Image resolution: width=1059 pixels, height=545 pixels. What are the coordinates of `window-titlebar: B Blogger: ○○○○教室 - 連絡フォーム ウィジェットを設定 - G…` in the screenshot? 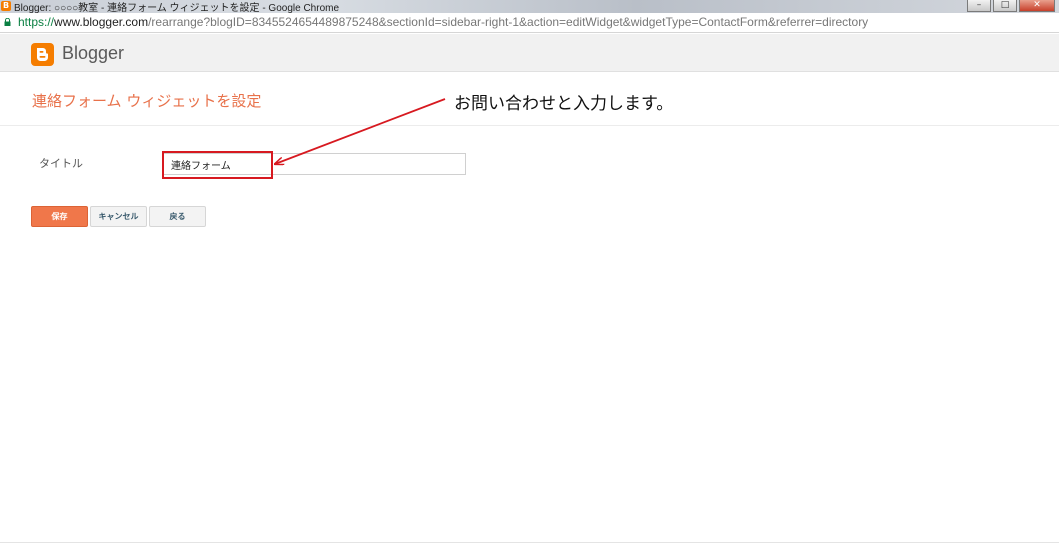 It's located at (529, 6).